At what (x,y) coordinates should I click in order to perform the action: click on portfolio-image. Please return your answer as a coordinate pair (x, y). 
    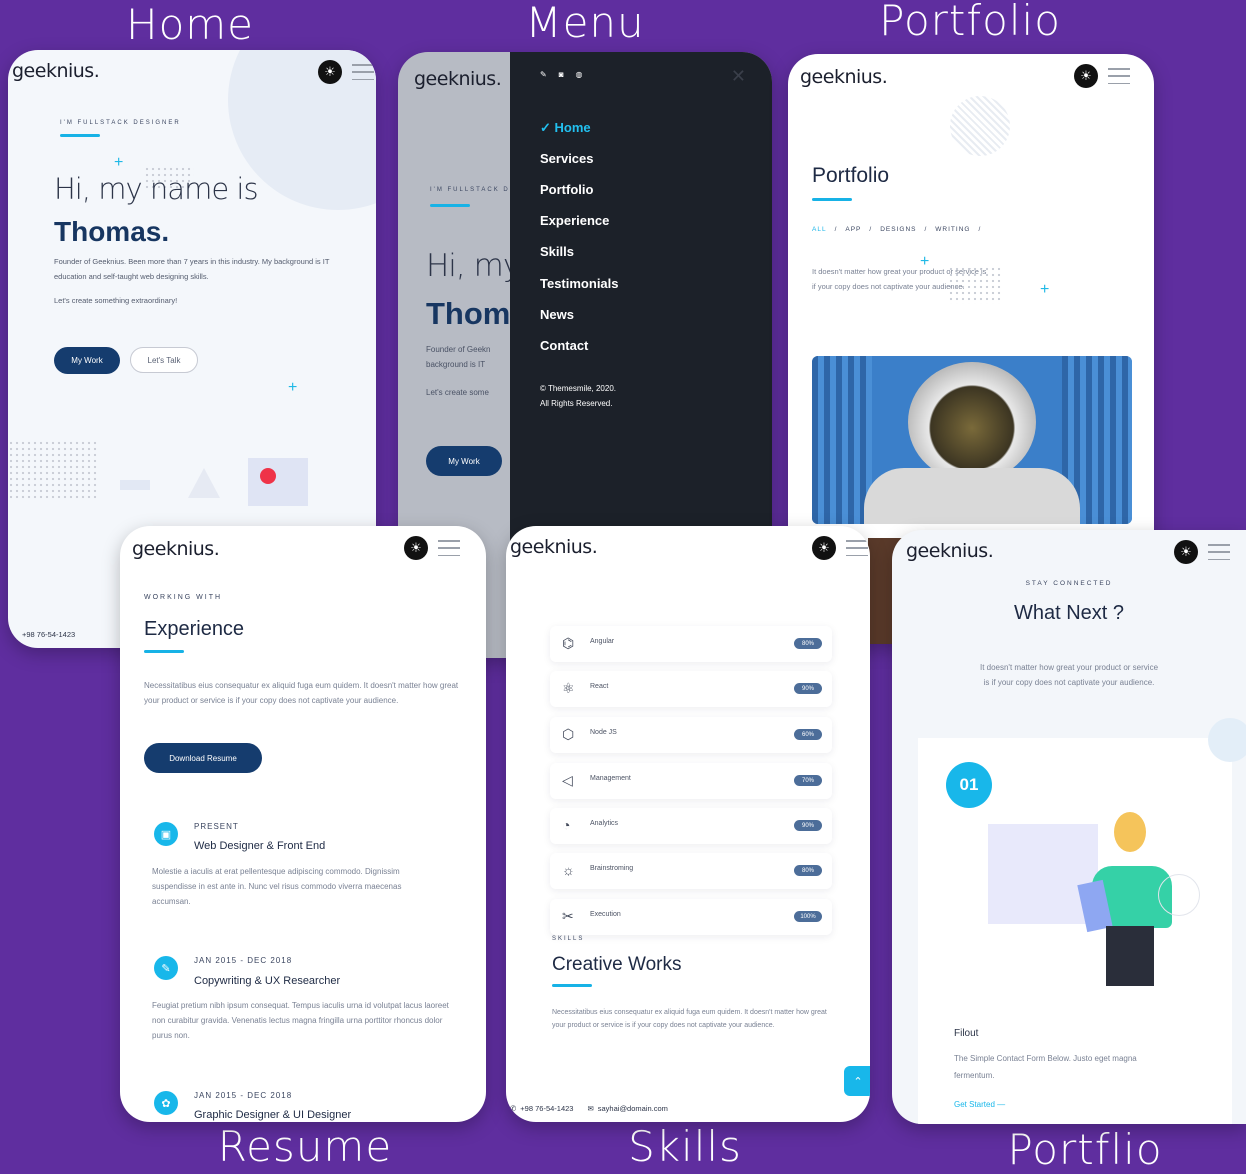
    Looking at the image, I should click on (972, 440).